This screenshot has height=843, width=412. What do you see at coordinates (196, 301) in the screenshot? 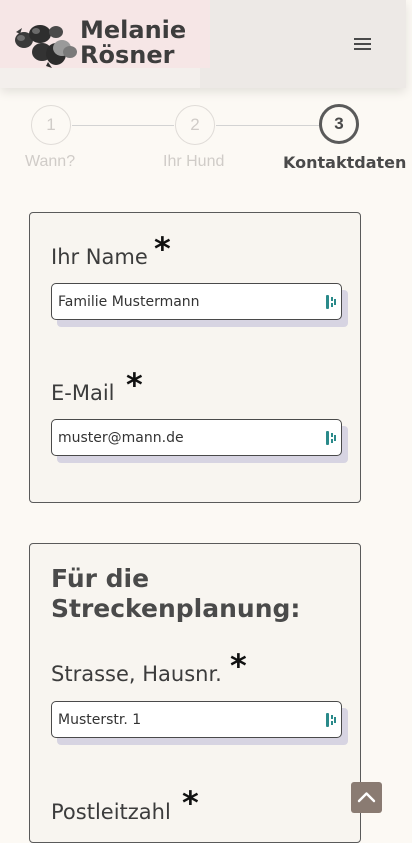
I see `name-input` at bounding box center [196, 301].